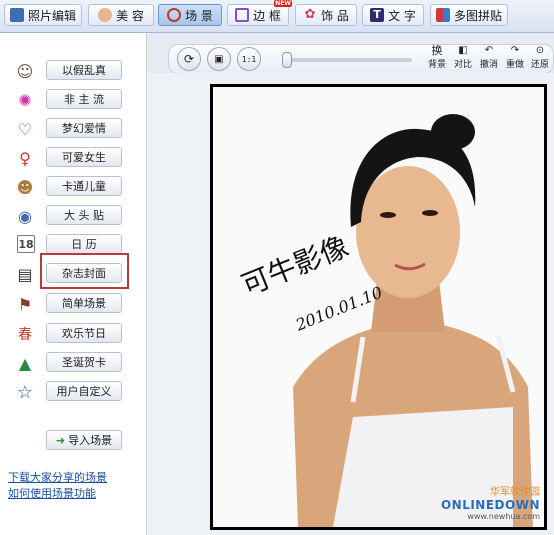 Image resolution: width=554 pixels, height=535 pixels. Describe the element at coordinates (84, 128) in the screenshot. I see `sidebar-button: 梦幻爱情` at that location.